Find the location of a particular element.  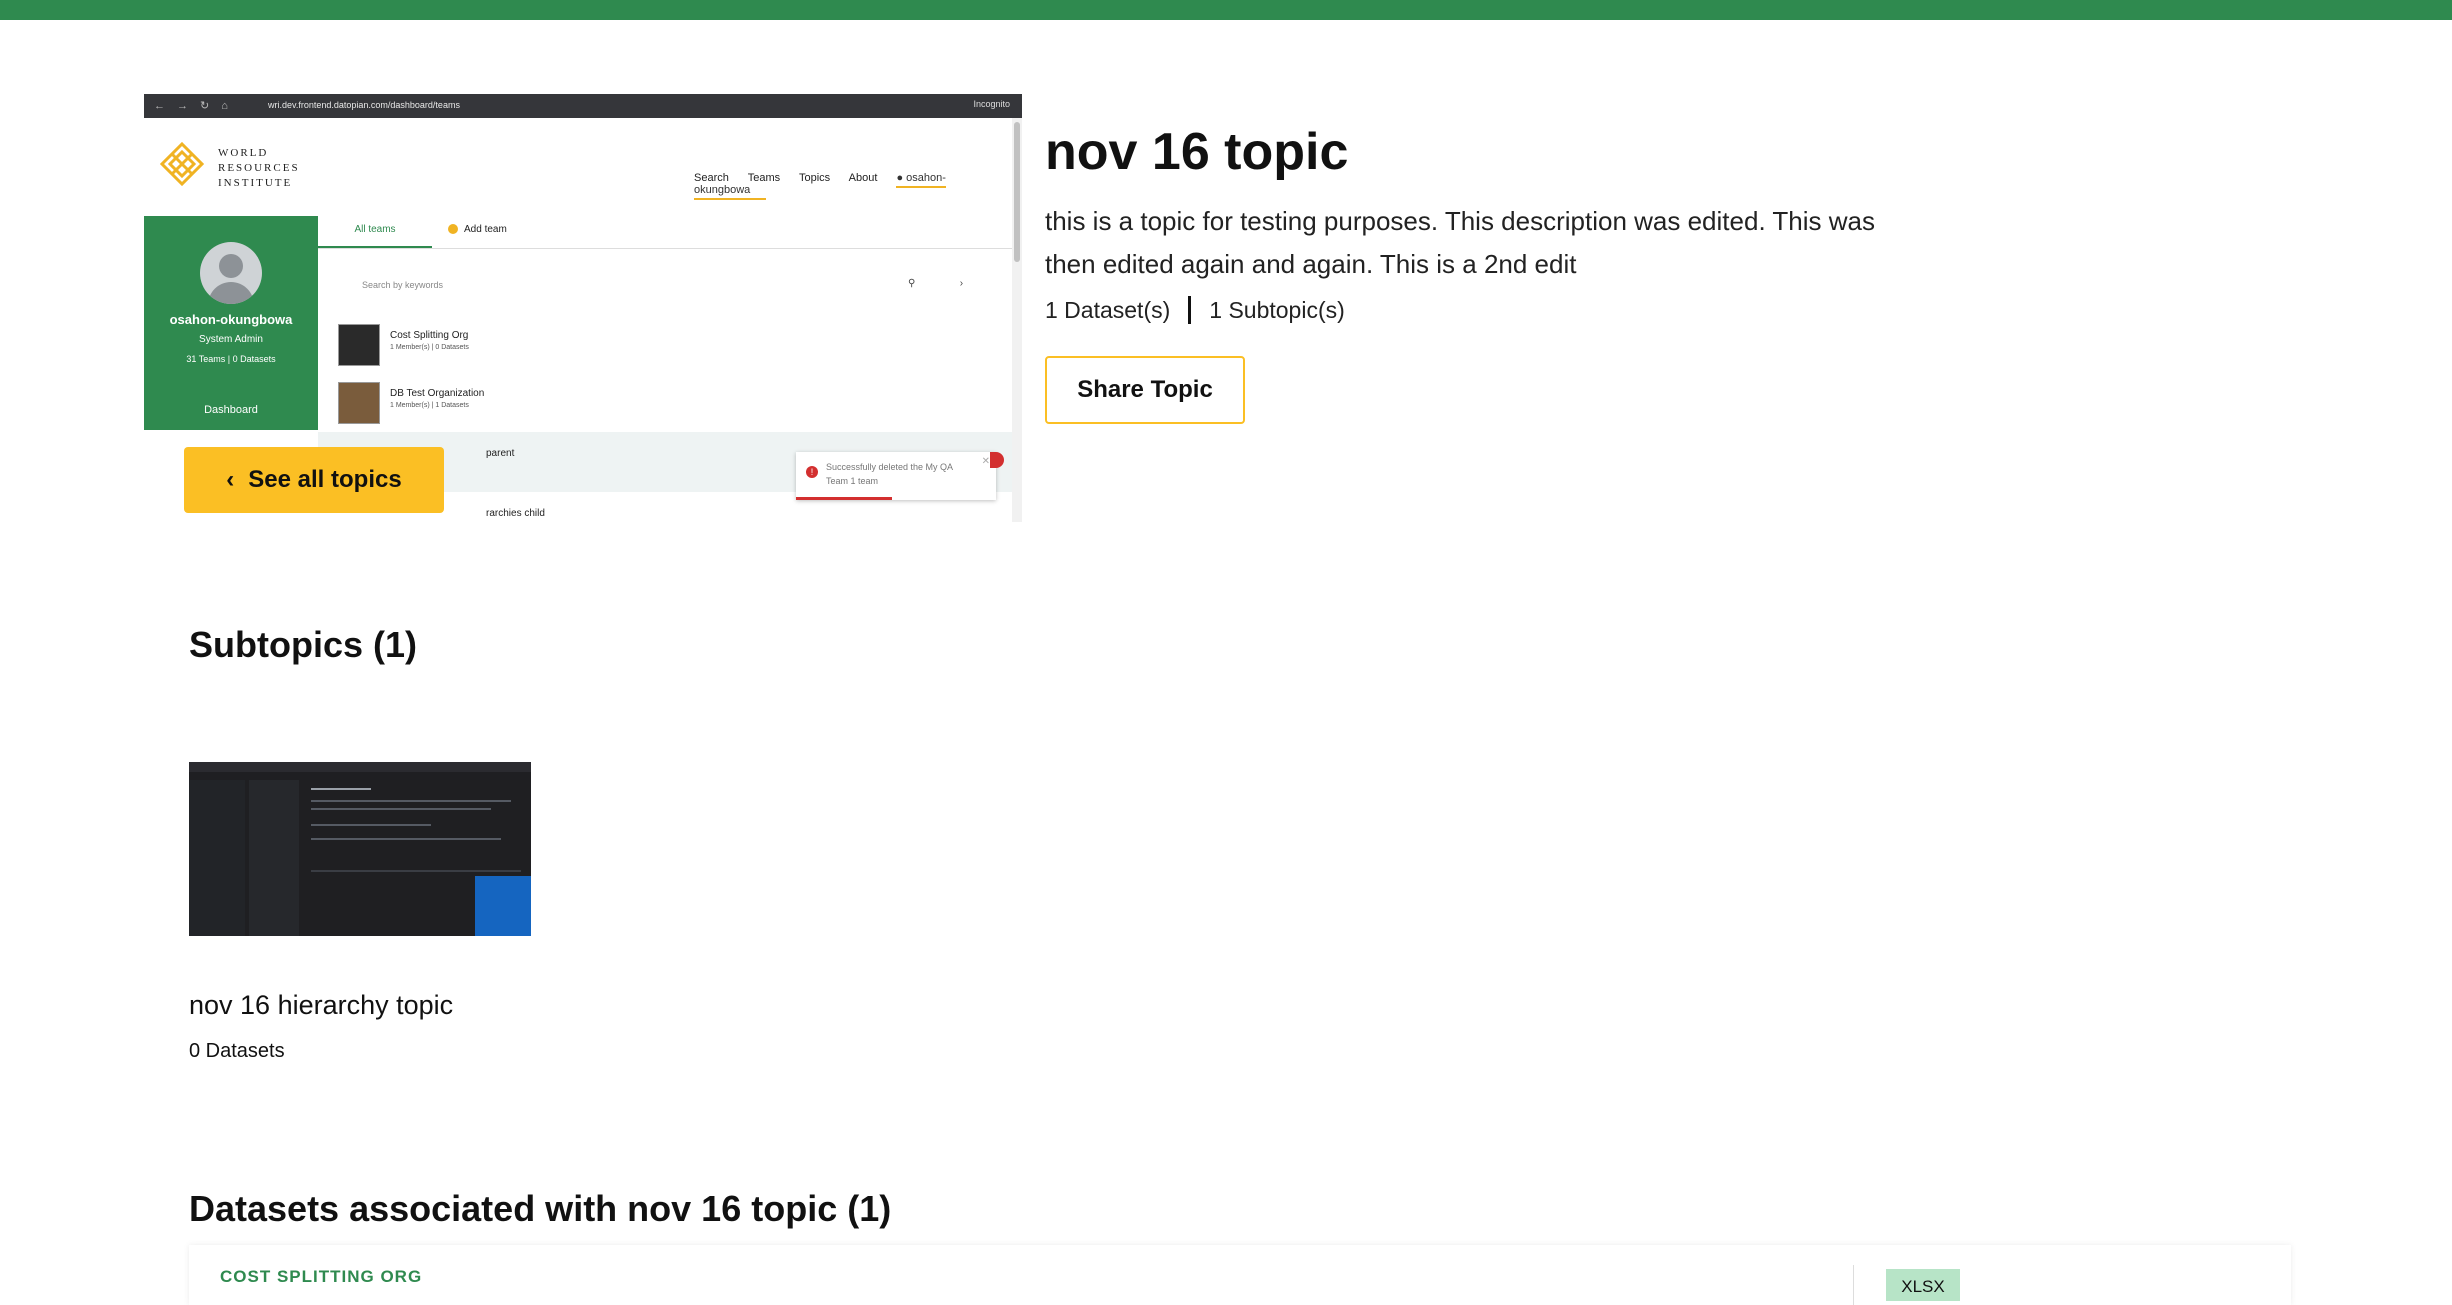

browser-nav-icons: ←→↻⌂ is located at coordinates (197, 106).